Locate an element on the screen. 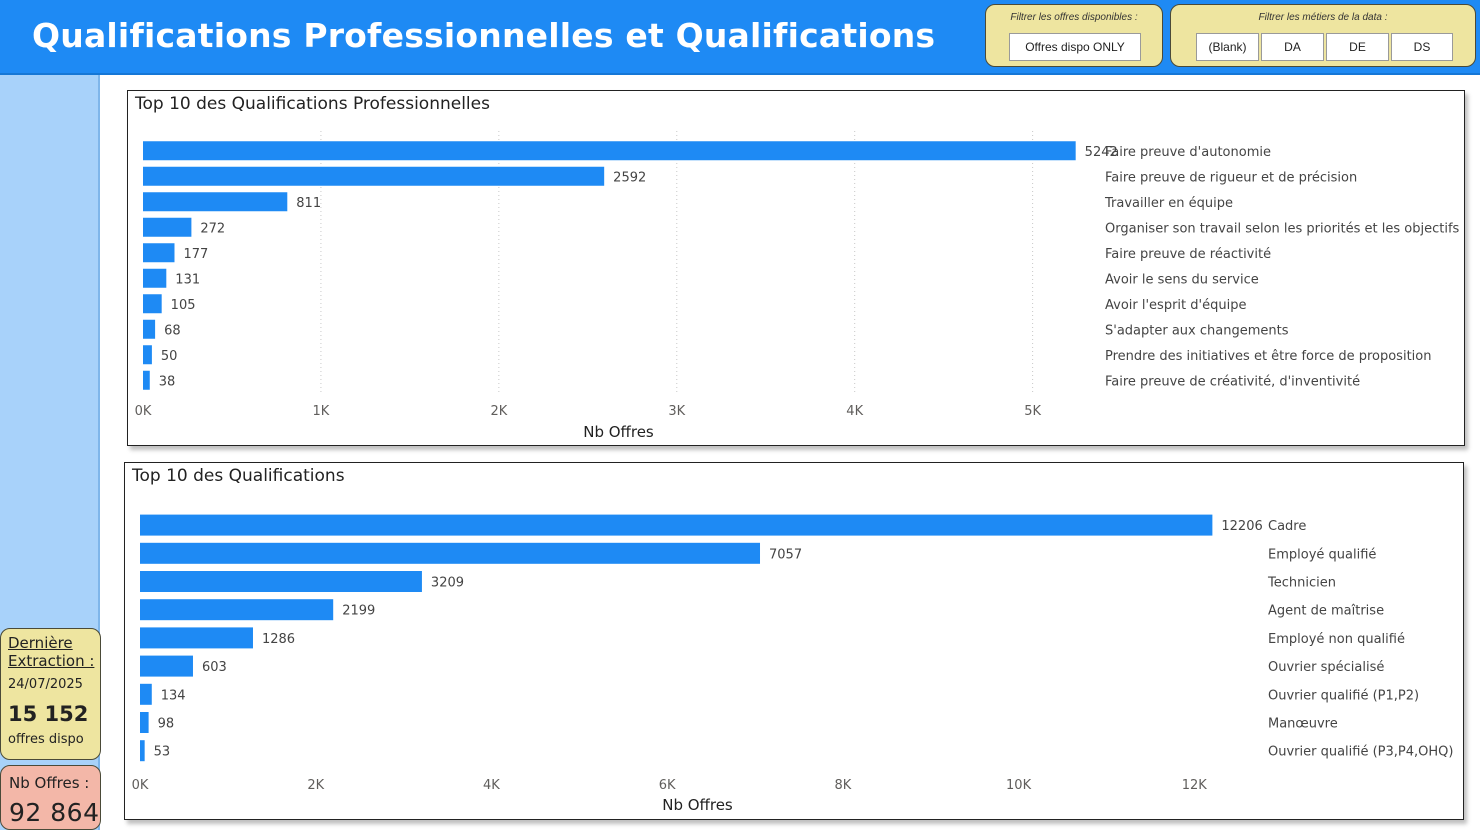 The height and width of the screenshot is (830, 1480). x-tick-label: 12K is located at coordinates (1195, 785).